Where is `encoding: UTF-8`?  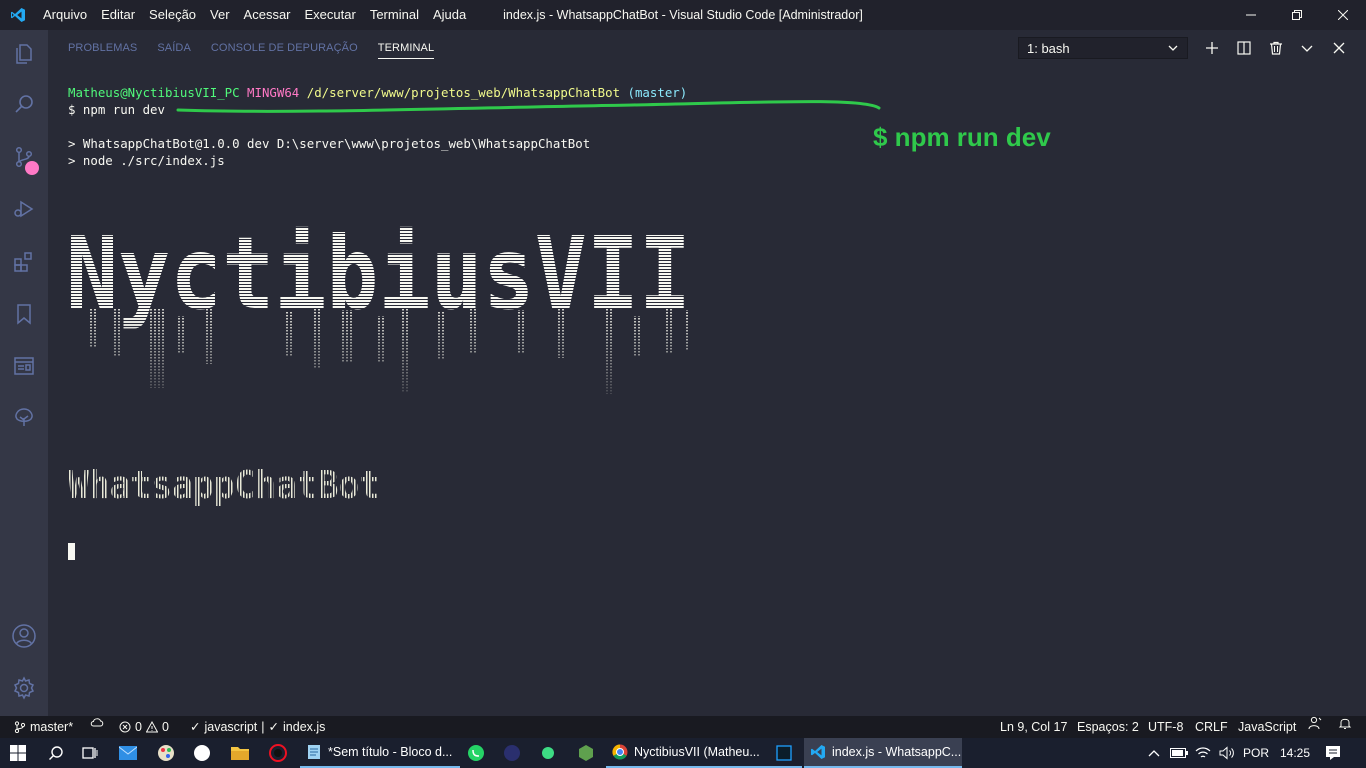
encoding: UTF-8 is located at coordinates (1165, 727).